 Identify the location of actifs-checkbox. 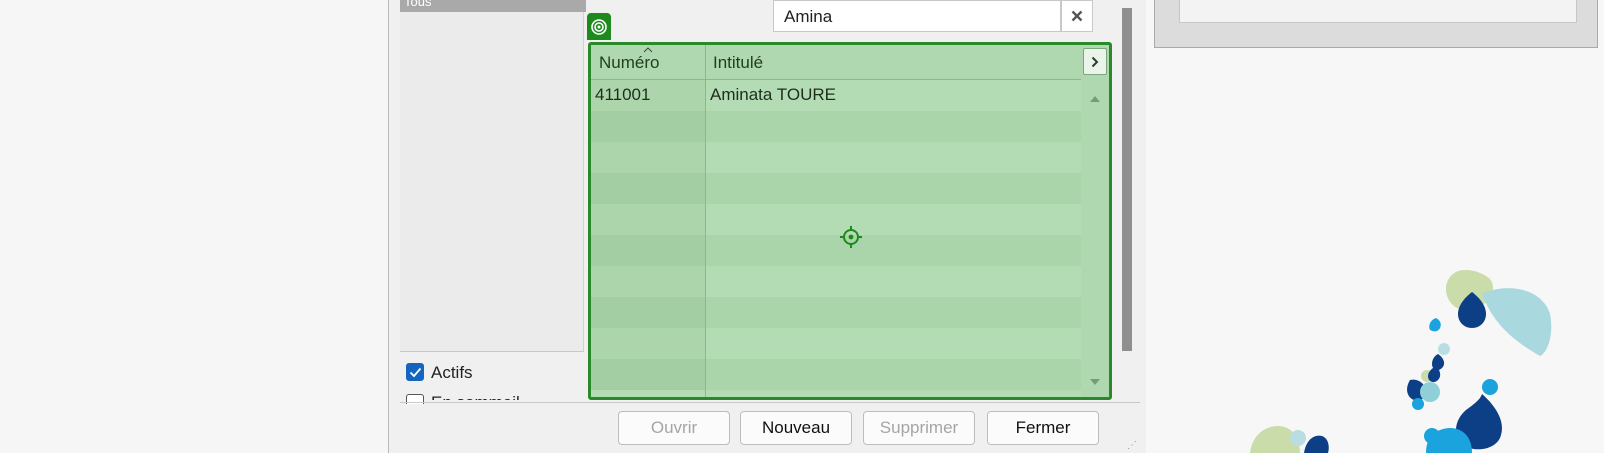
(415, 372).